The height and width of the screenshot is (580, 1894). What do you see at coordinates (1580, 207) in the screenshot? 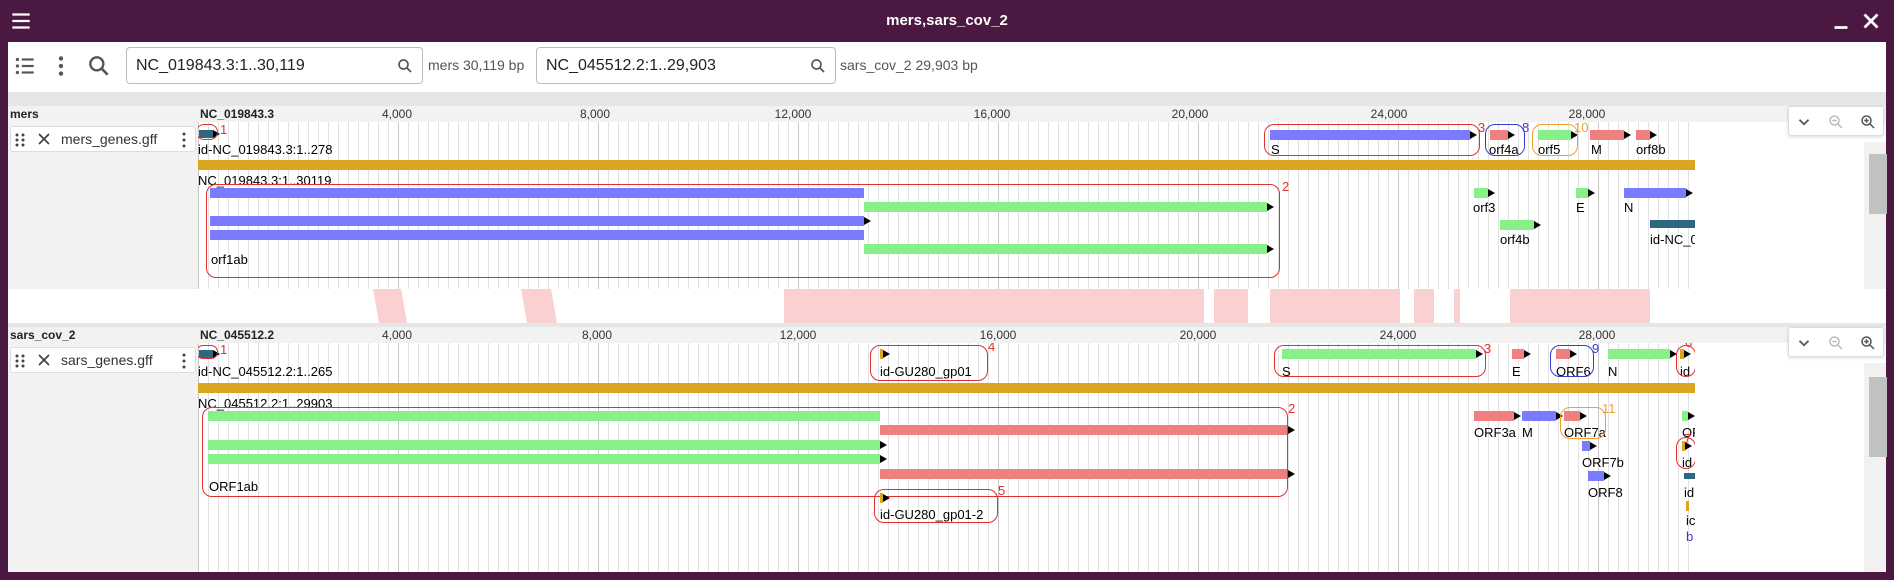
I see `feature-label: E` at bounding box center [1580, 207].